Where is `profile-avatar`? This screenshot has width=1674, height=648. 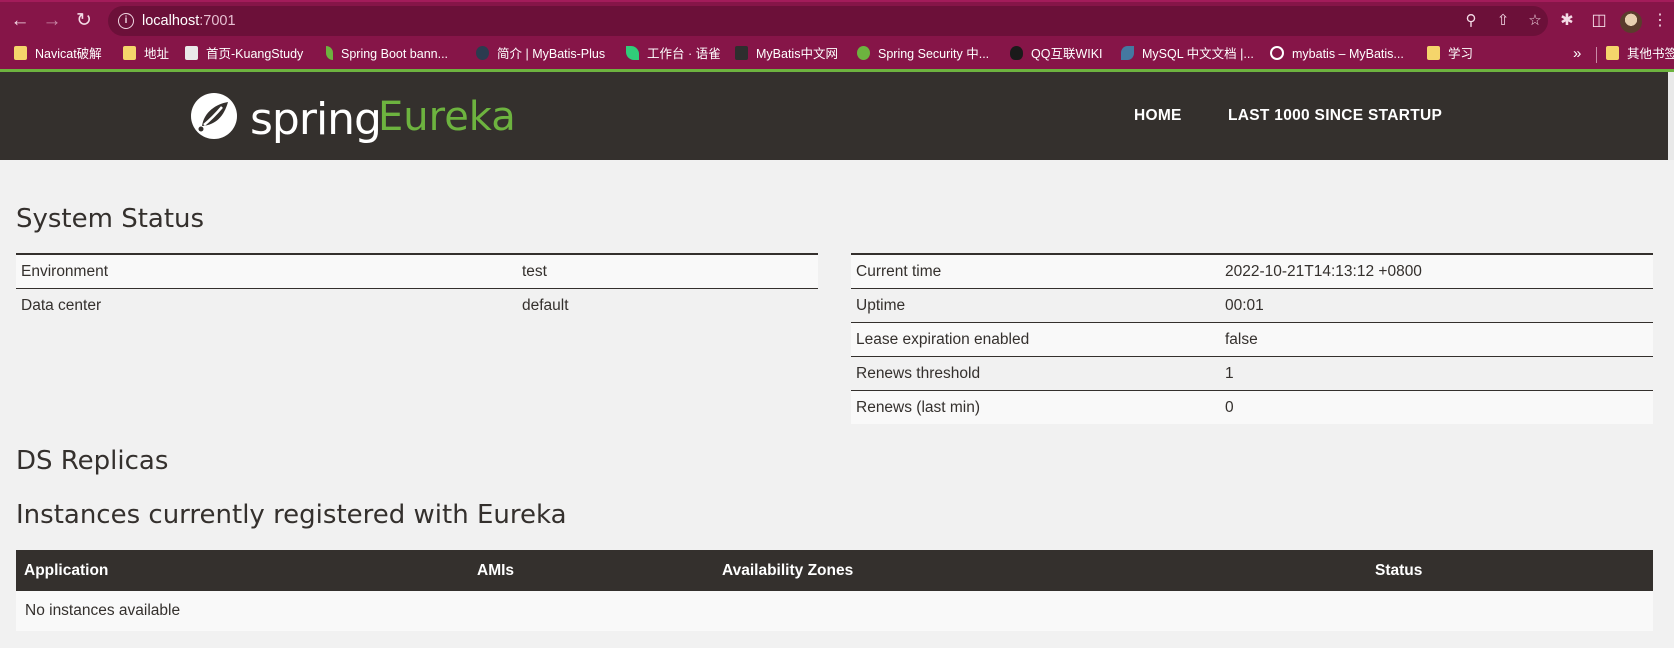 profile-avatar is located at coordinates (1631, 22).